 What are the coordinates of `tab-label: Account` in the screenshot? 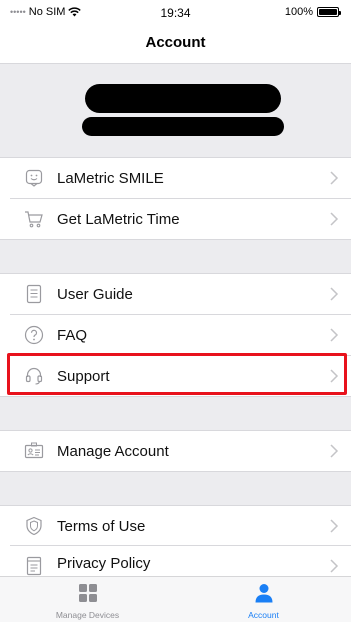 It's located at (263, 615).